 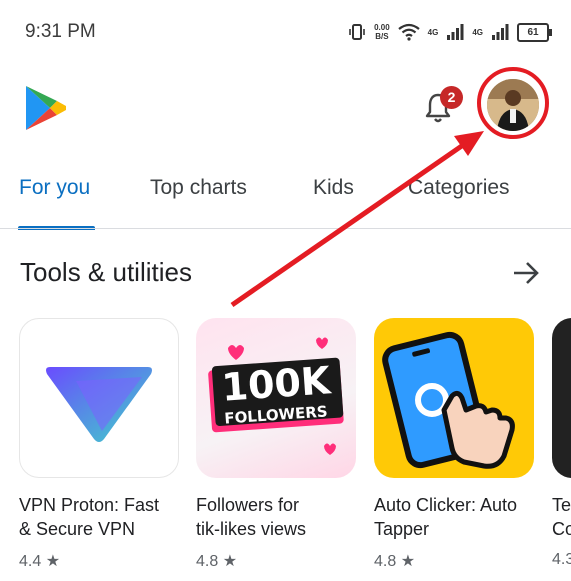 I want to click on tab-bar: For you Top charts Kids Categories, so click(x=285, y=195).